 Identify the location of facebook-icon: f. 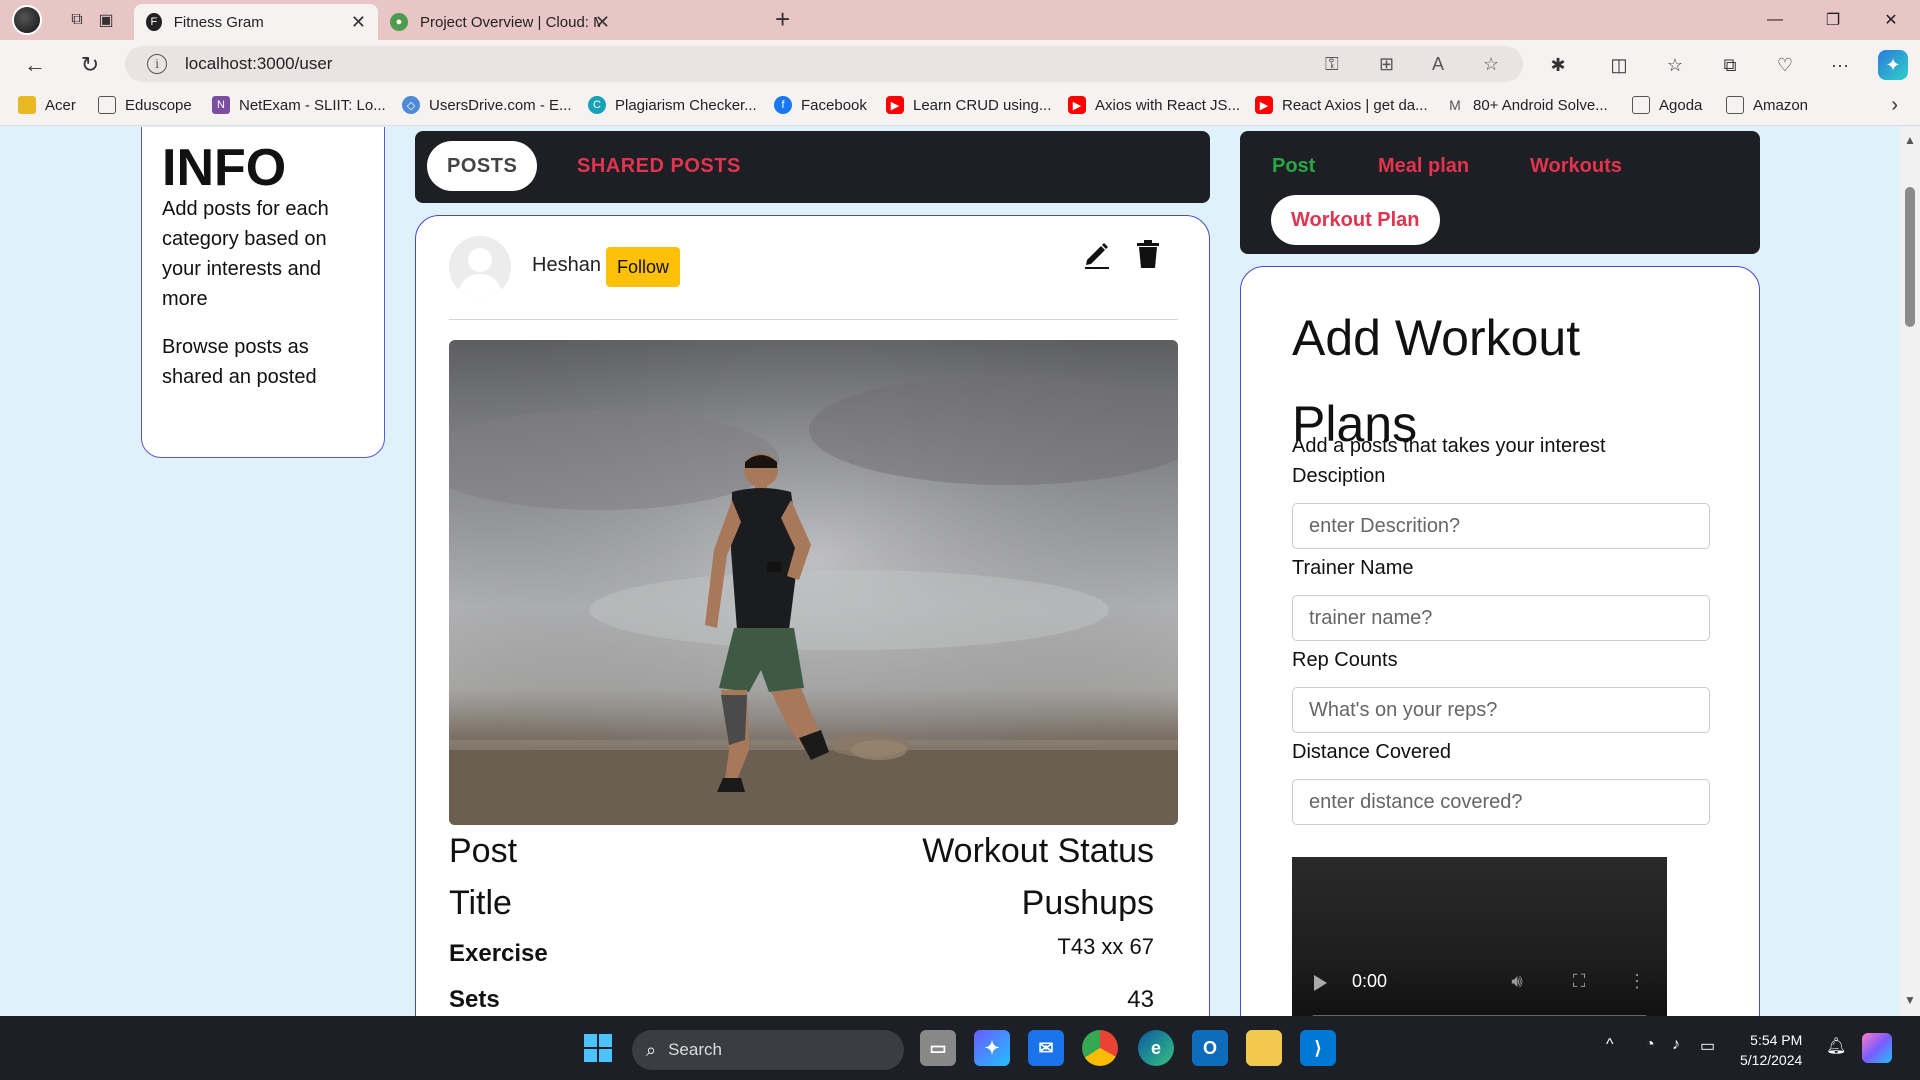
(783, 105).